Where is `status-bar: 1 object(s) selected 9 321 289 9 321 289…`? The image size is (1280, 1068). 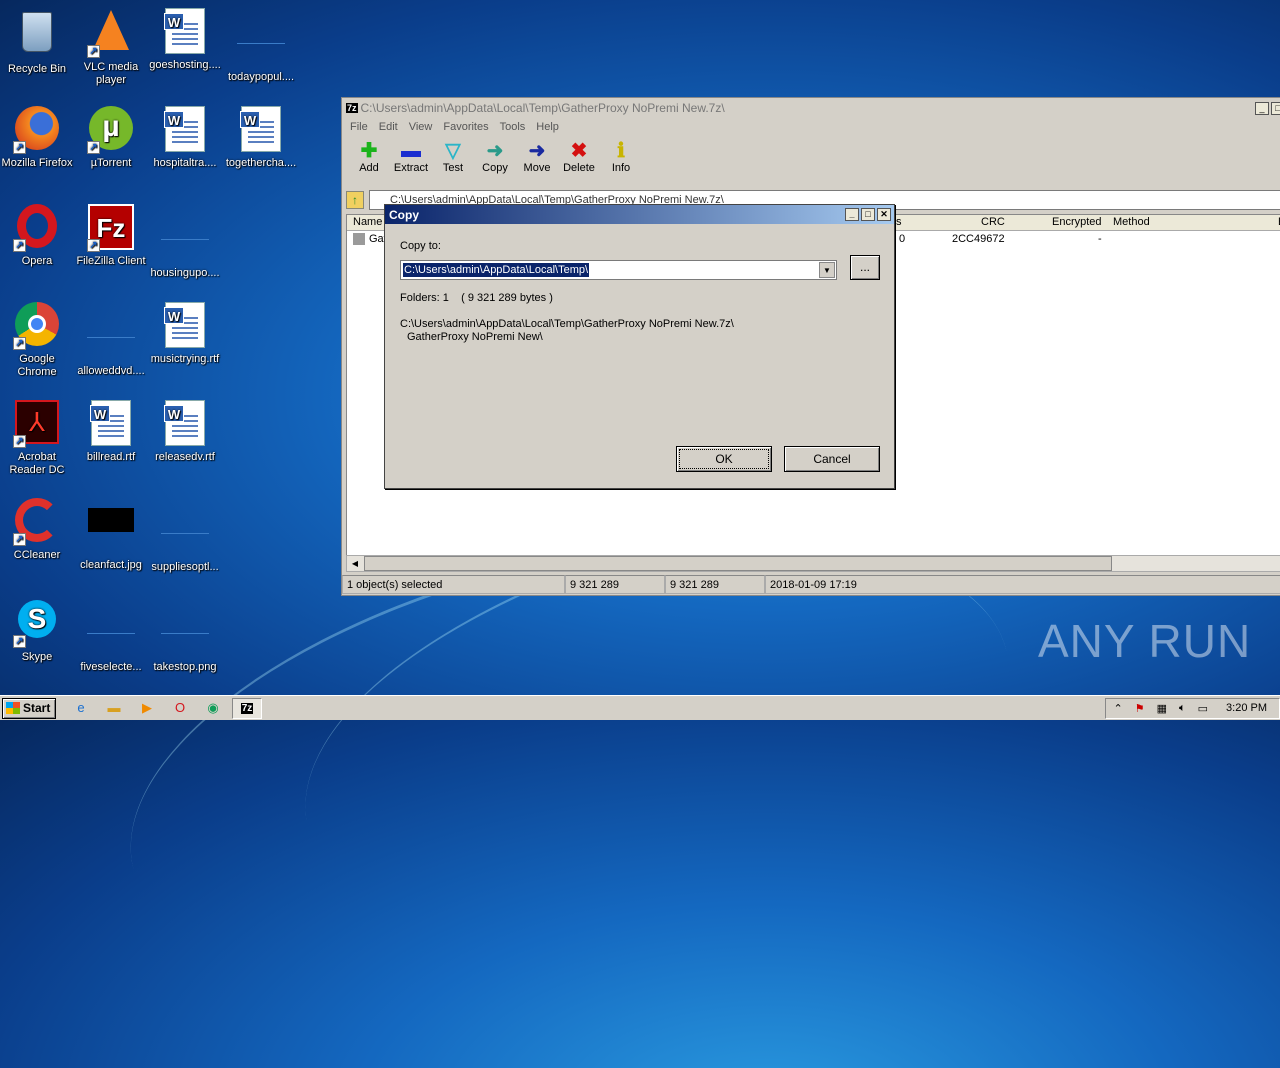 status-bar: 1 object(s) selected 9 321 289 9 321 289… is located at coordinates (811, 585).